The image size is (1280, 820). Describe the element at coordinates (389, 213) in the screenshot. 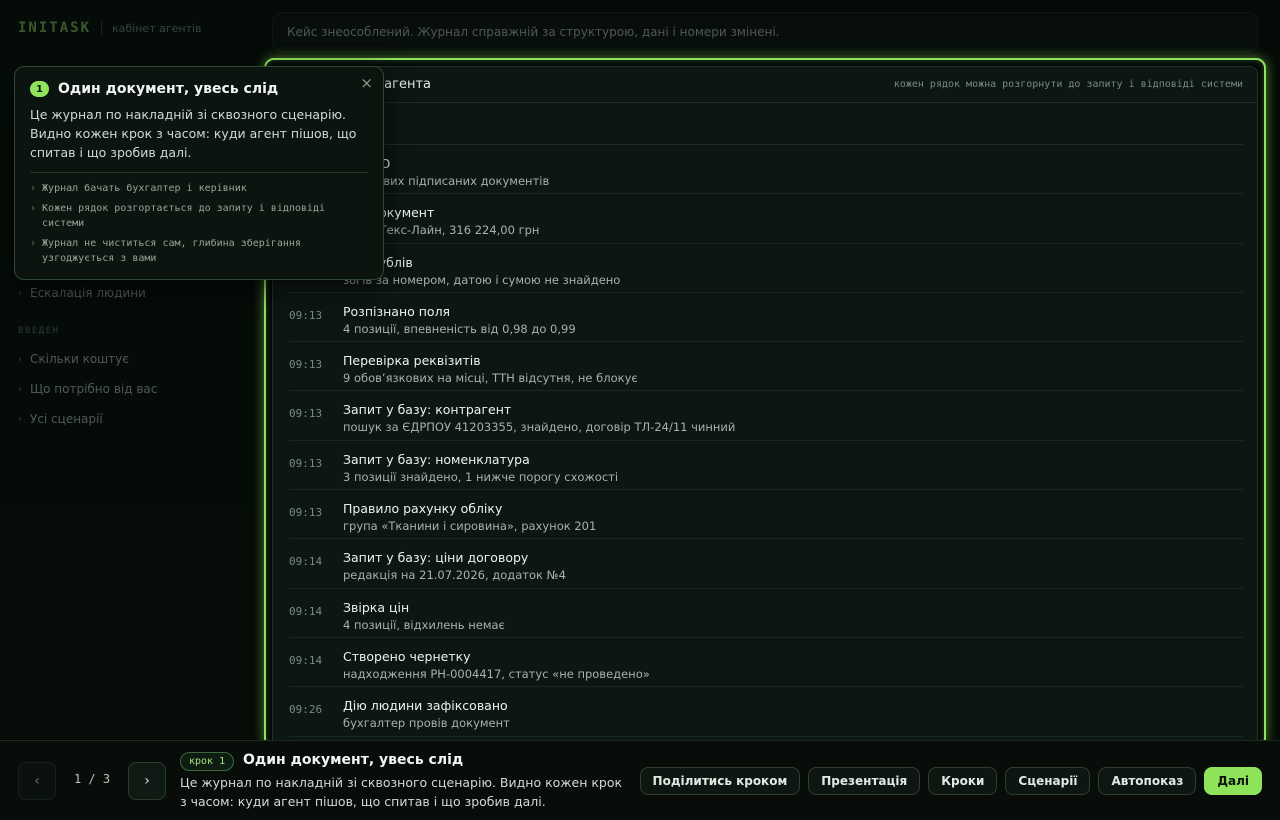

I see `row-title: ано документ` at that location.